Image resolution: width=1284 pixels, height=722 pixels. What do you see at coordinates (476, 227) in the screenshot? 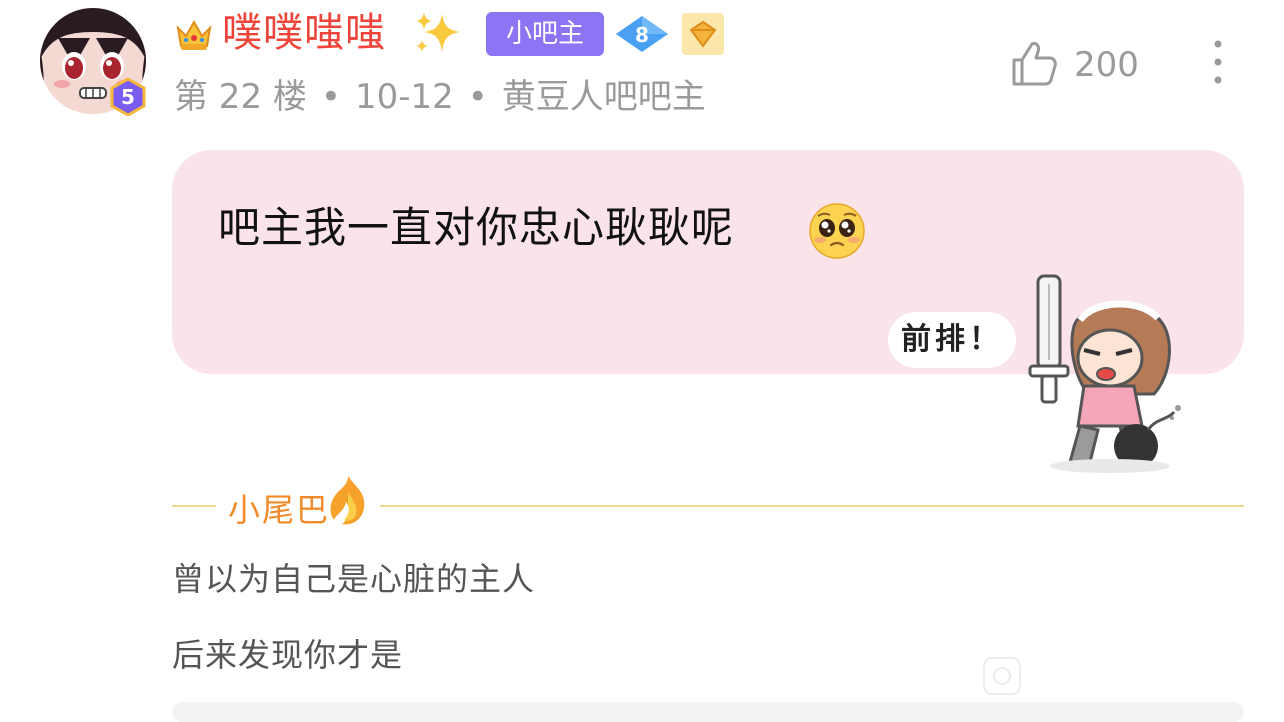
I see `post-text: 吧主我一直对你忠心耿耿呢` at bounding box center [476, 227].